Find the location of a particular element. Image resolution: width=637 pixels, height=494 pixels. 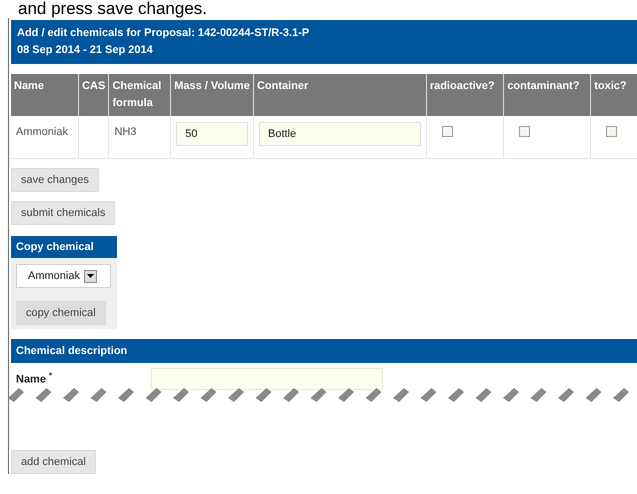

section-title: Chemical description is located at coordinates (324, 351).